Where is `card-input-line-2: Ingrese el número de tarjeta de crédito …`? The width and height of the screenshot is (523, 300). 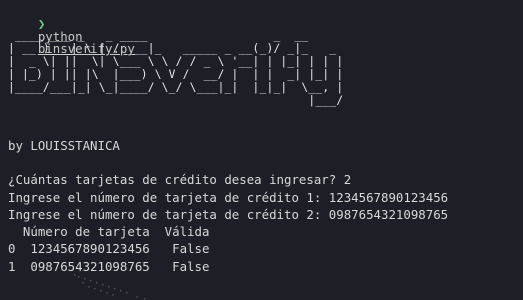 card-input-line-2: Ingrese el número de tarjeta de crédito … is located at coordinates (228, 214).